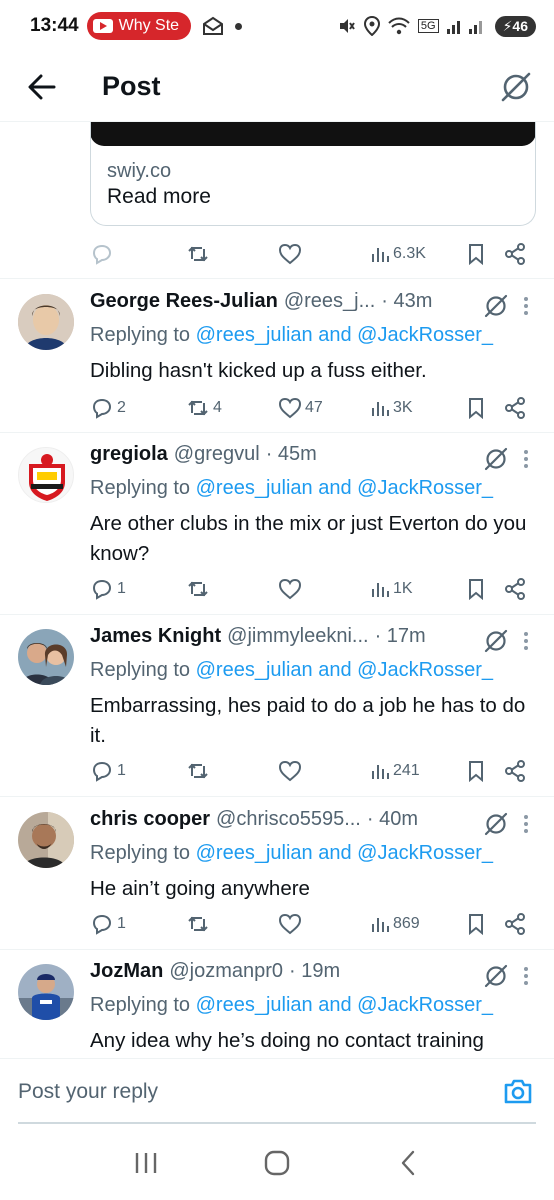  What do you see at coordinates (520, 25) in the screenshot?
I see `battery-level: 46` at bounding box center [520, 25].